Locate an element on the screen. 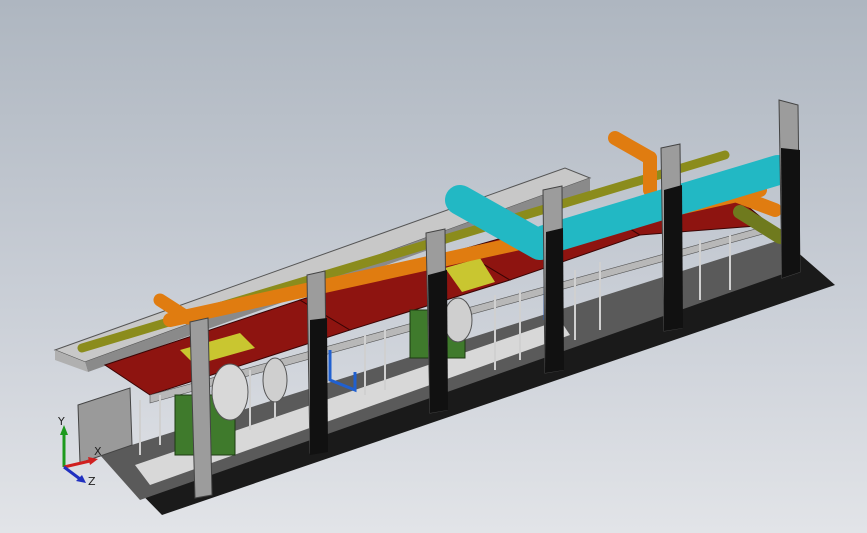 The image size is (867, 533). coordinate-triad: X Y Z is located at coordinates (79, 451).